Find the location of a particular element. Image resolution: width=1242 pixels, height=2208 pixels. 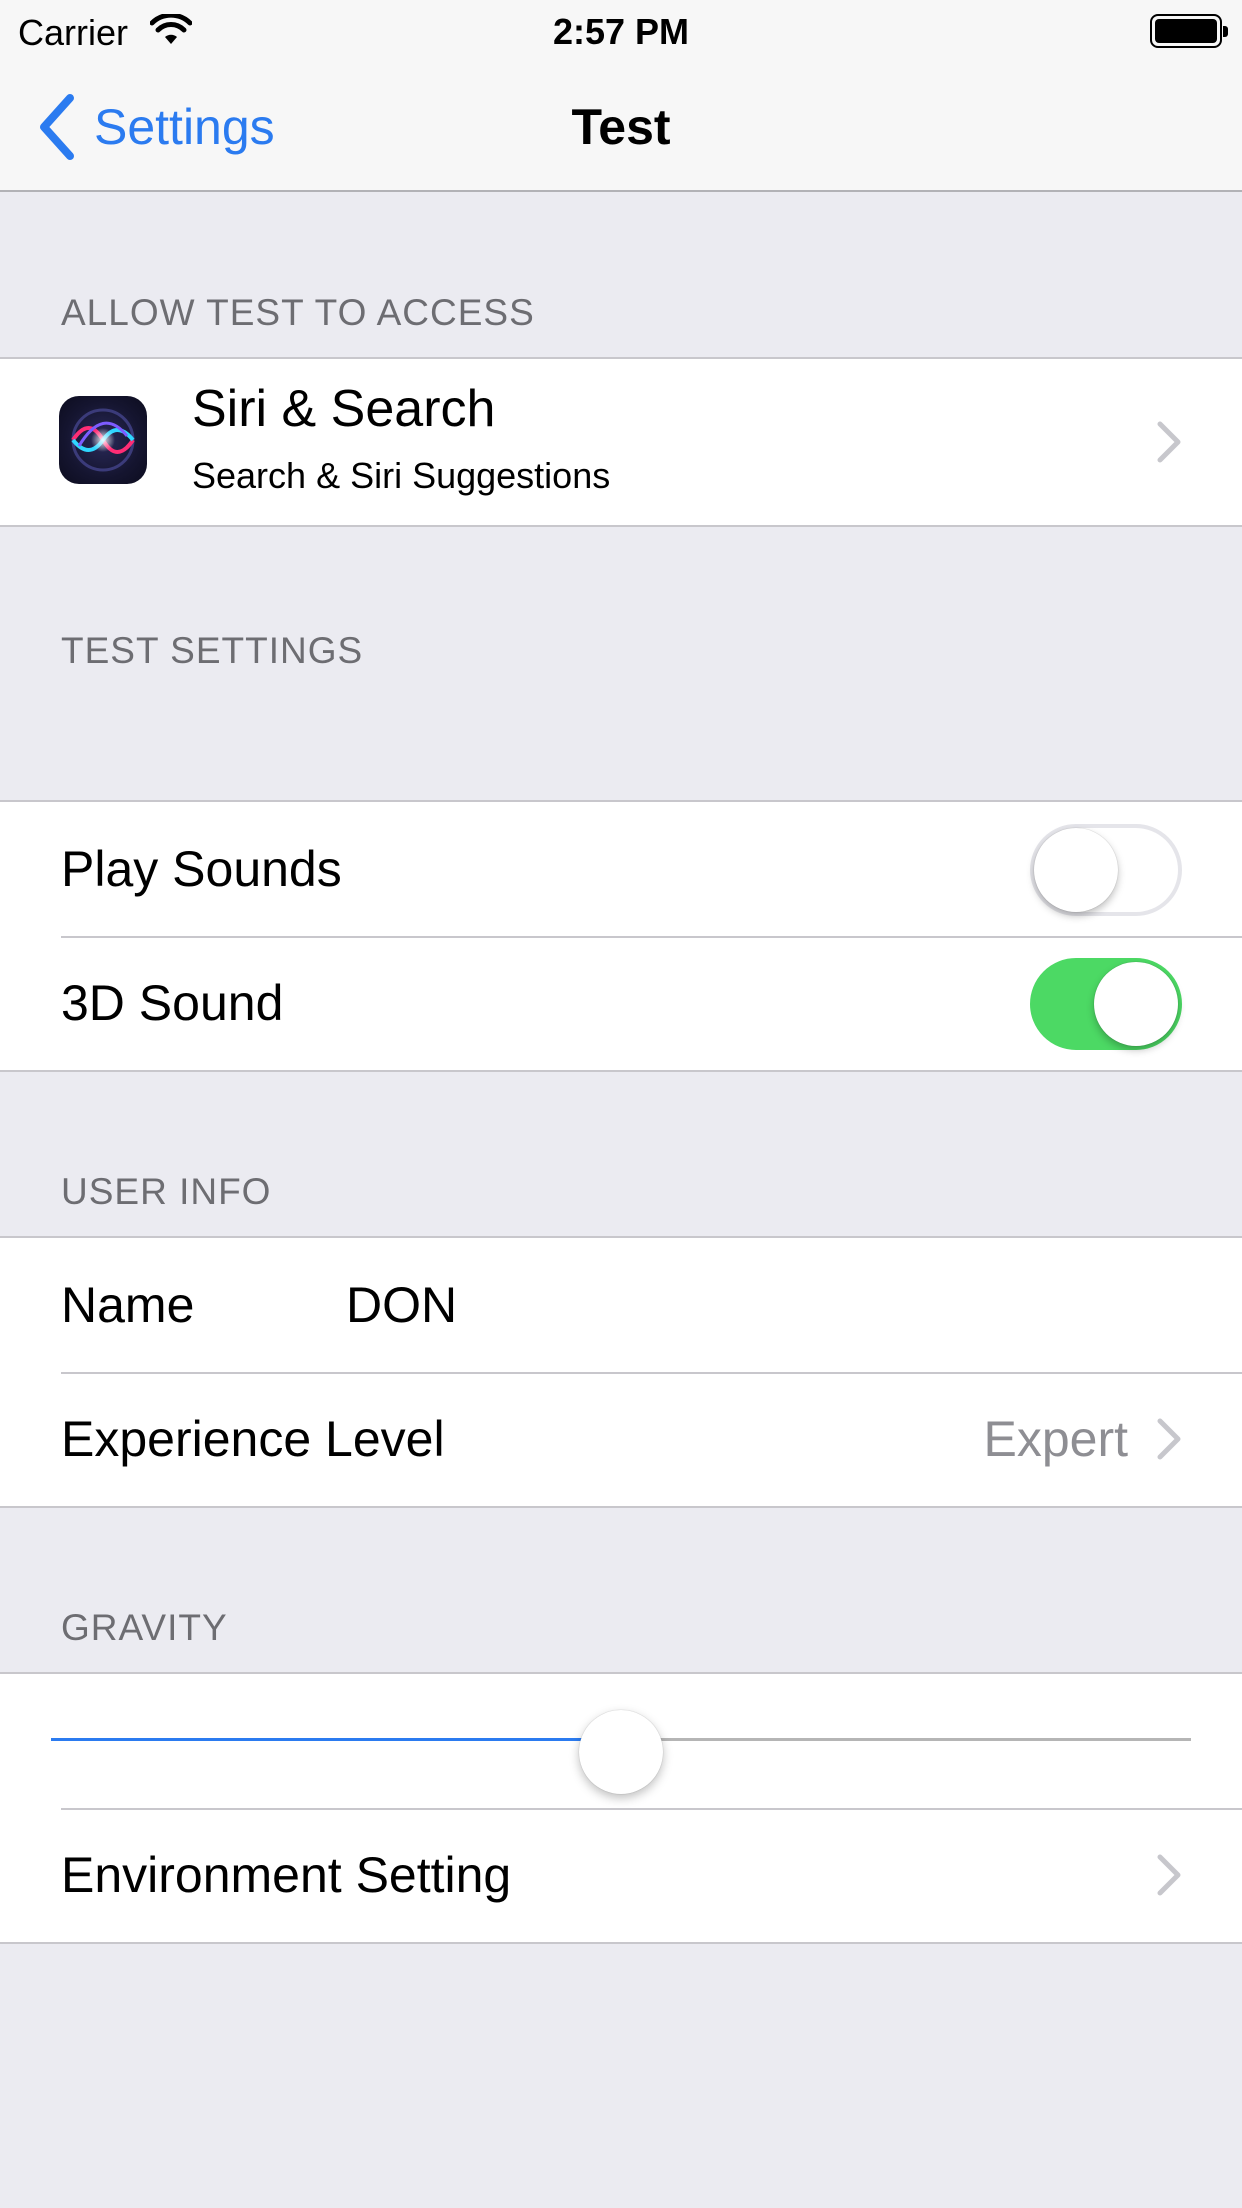

gravity-group: Environment Setting is located at coordinates (621, 1808).